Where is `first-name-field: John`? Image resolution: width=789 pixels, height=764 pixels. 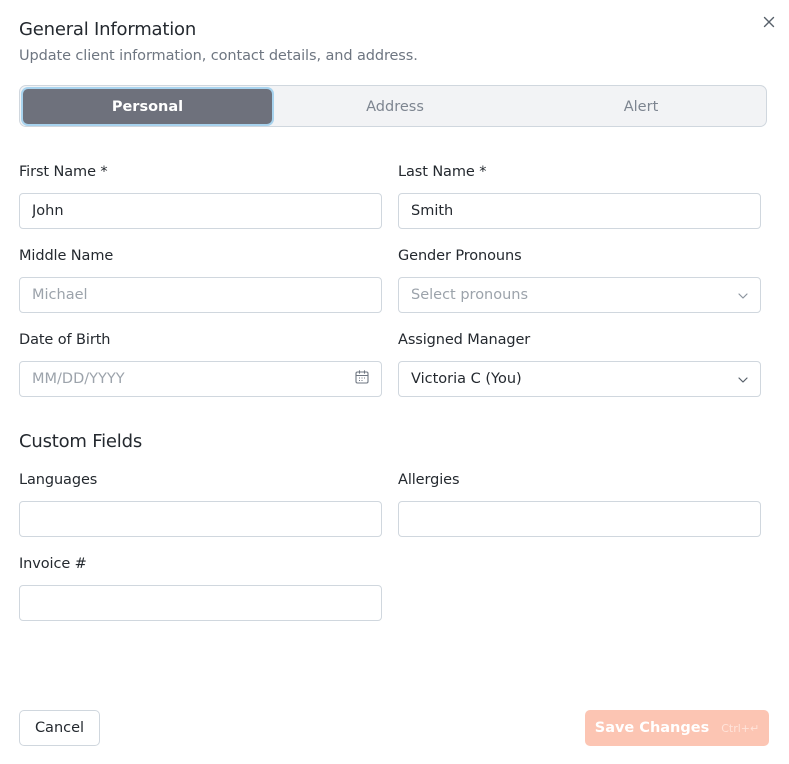 first-name-field: John is located at coordinates (200, 211).